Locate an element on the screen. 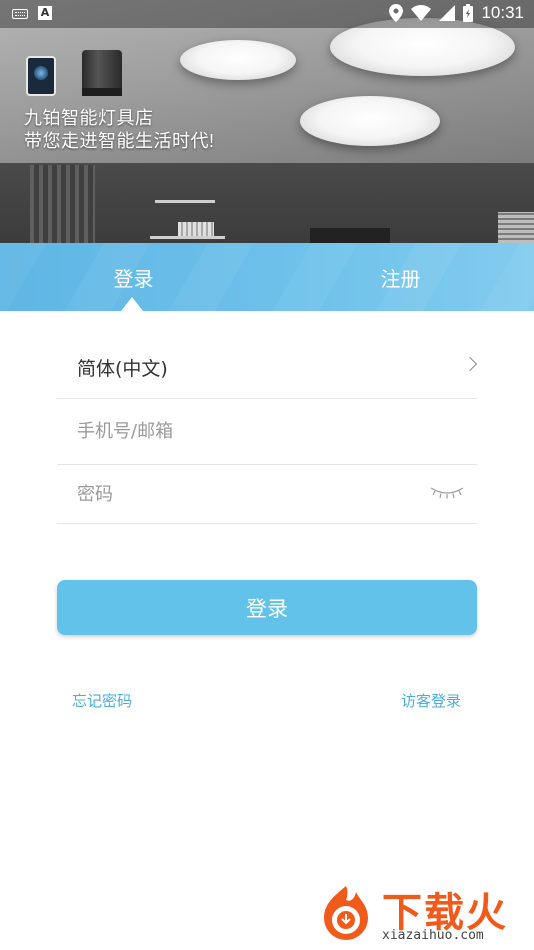 The width and height of the screenshot is (534, 950). tablet-device-image is located at coordinates (41, 76).